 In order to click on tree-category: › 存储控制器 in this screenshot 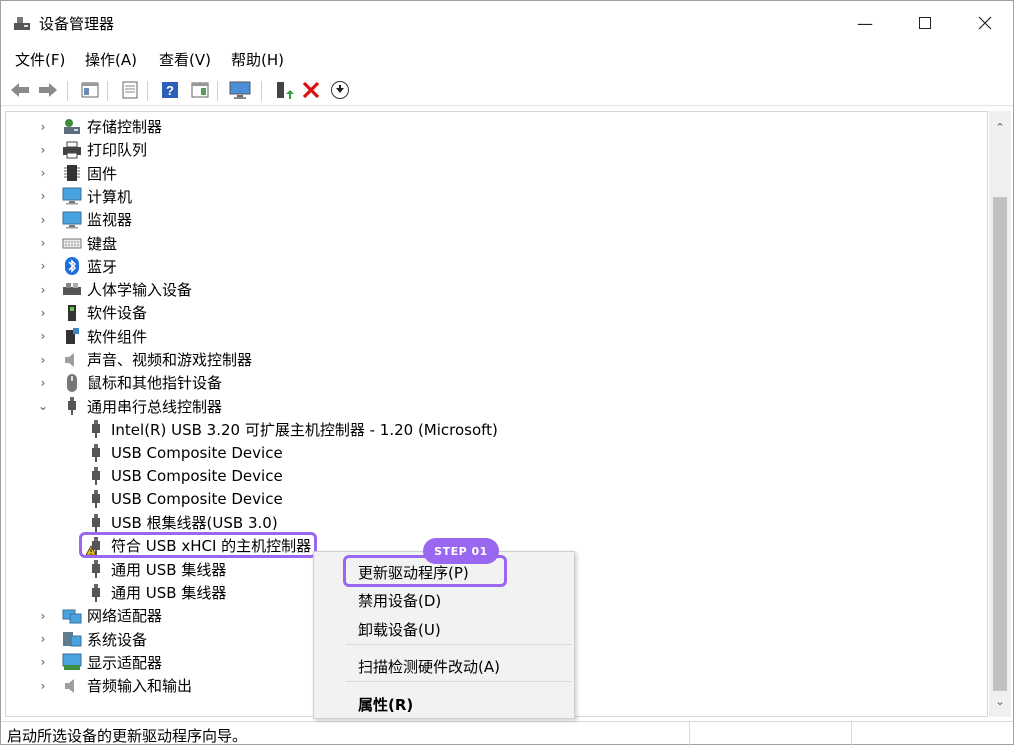, I will do `click(100, 126)`.